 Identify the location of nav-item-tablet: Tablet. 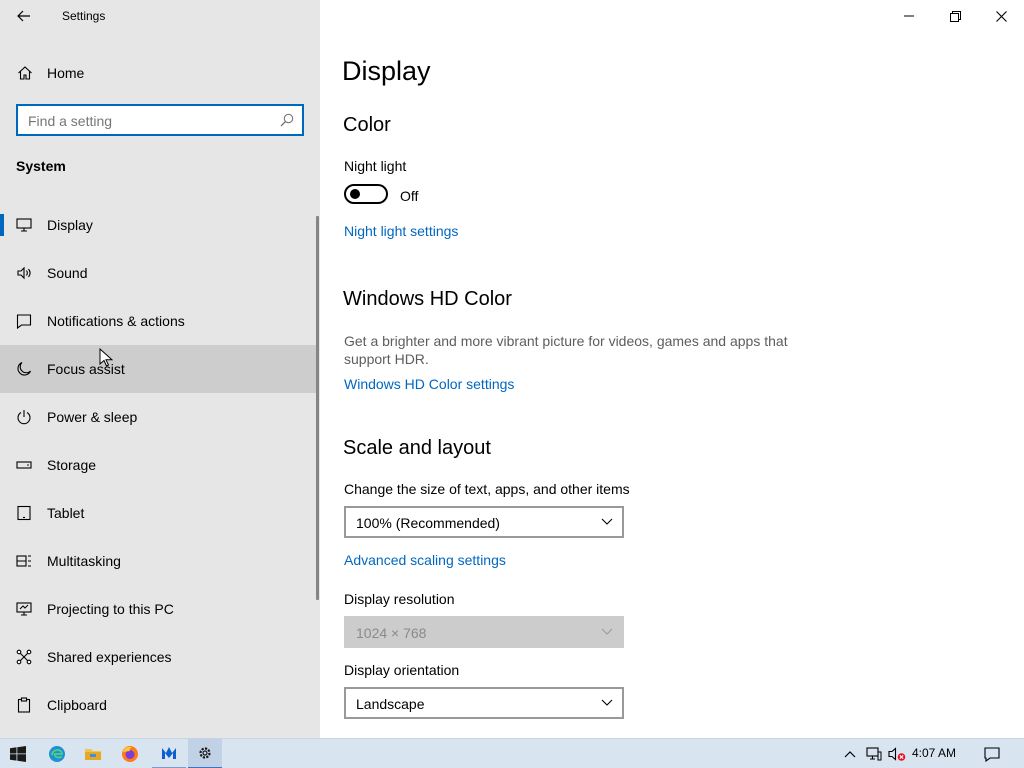
(158, 513).